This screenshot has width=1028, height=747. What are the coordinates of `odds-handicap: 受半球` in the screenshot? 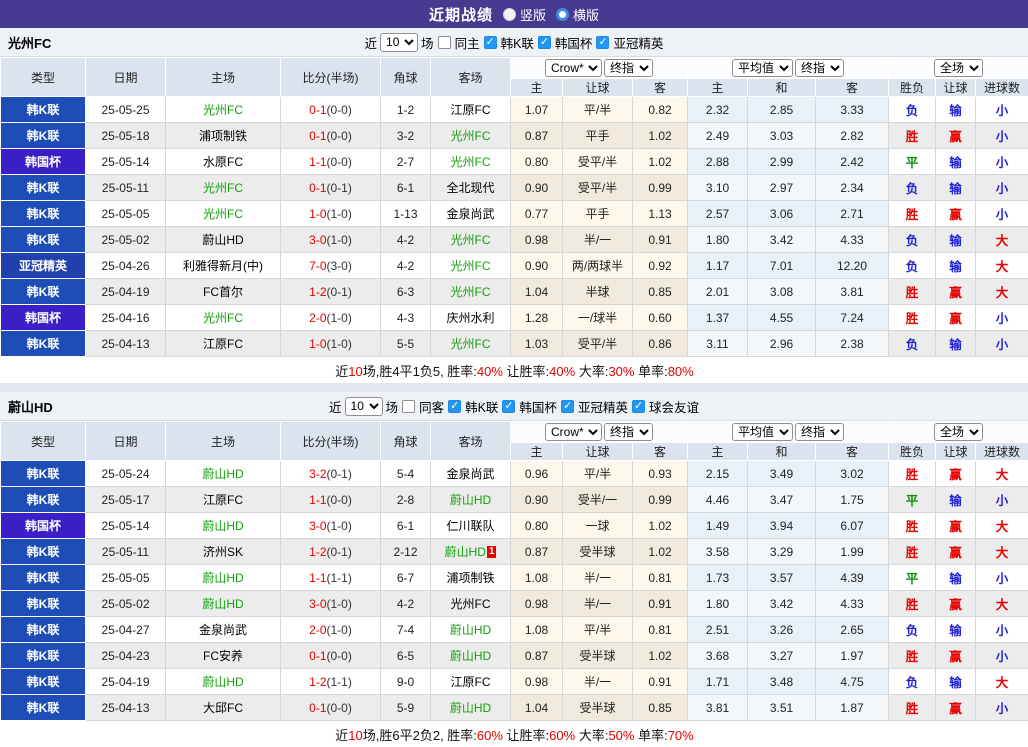 It's located at (598, 656).